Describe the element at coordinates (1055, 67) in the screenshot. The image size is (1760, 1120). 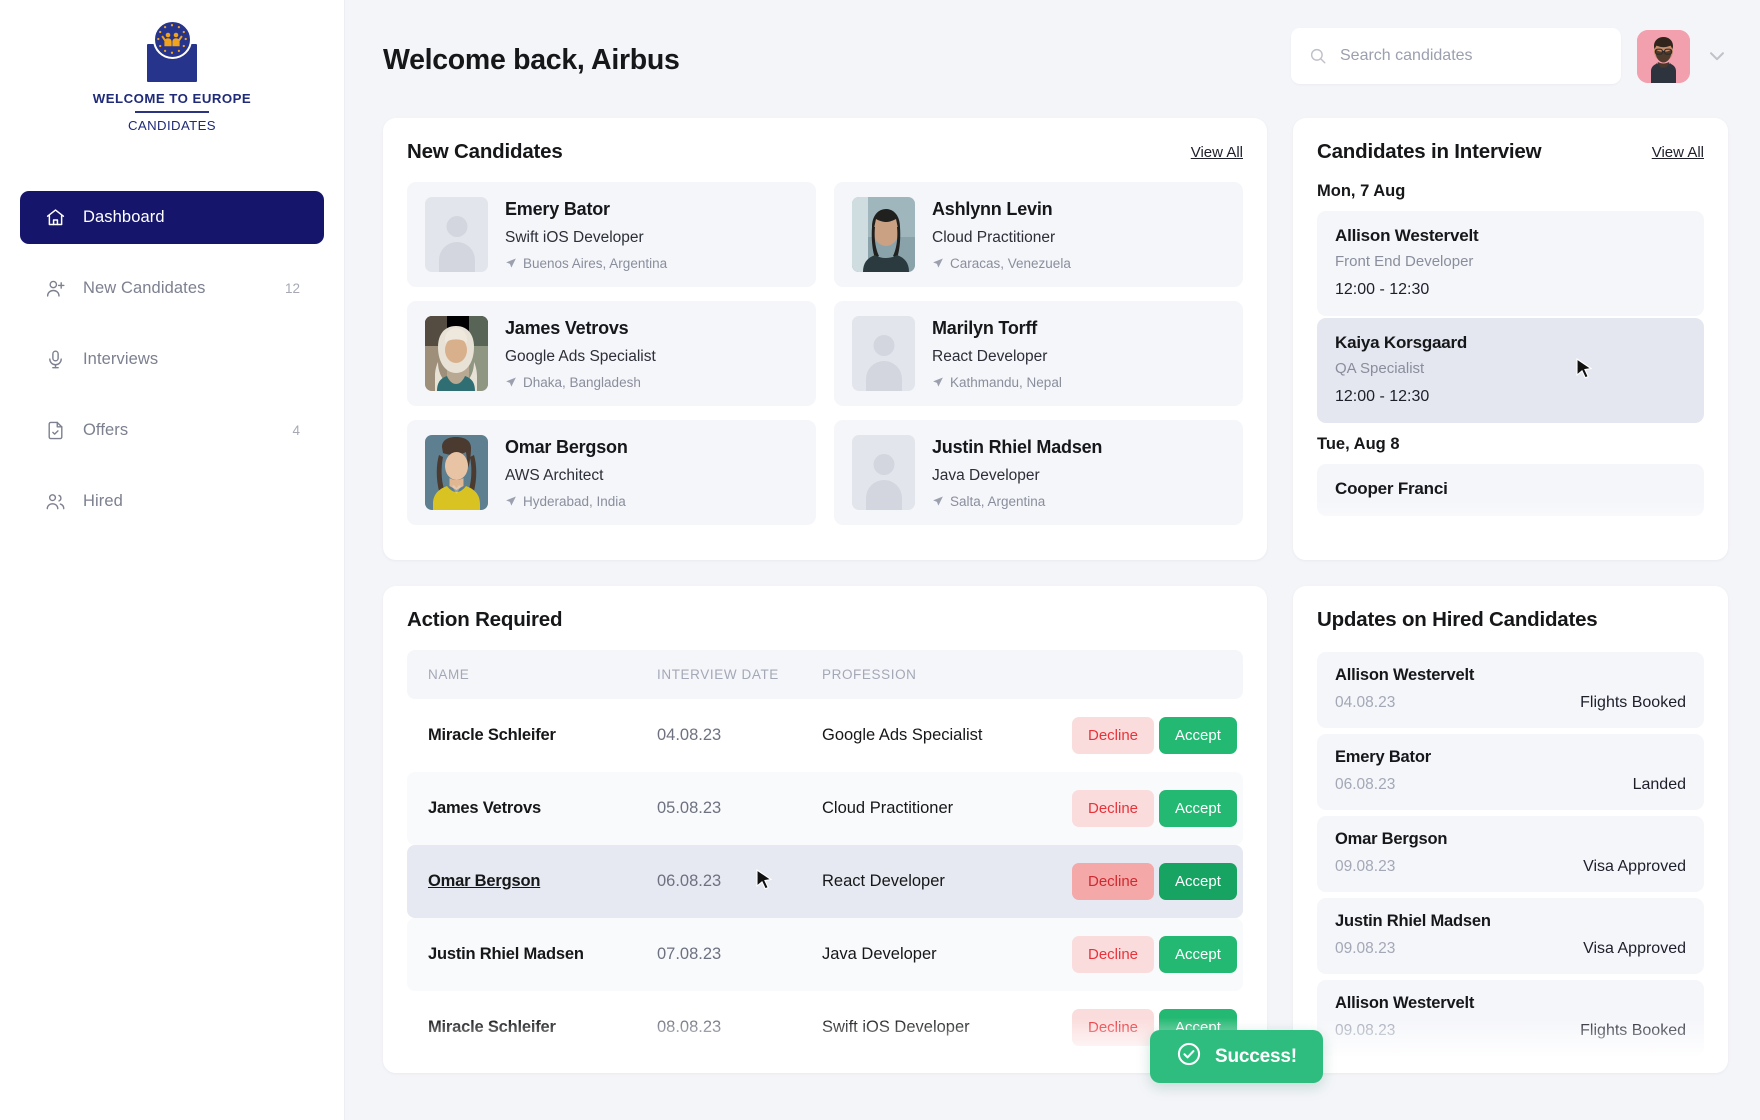
I see `top-bar: Welcome back, Airbus` at that location.